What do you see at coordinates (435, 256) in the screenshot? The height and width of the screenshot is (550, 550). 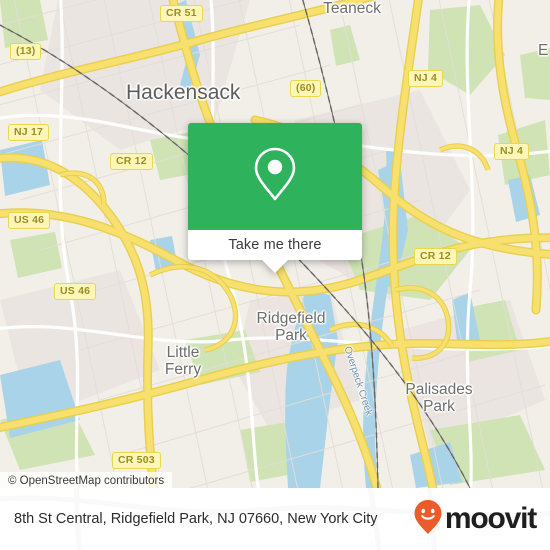 I see `map-shield-cr-12-east: CR 12` at bounding box center [435, 256].